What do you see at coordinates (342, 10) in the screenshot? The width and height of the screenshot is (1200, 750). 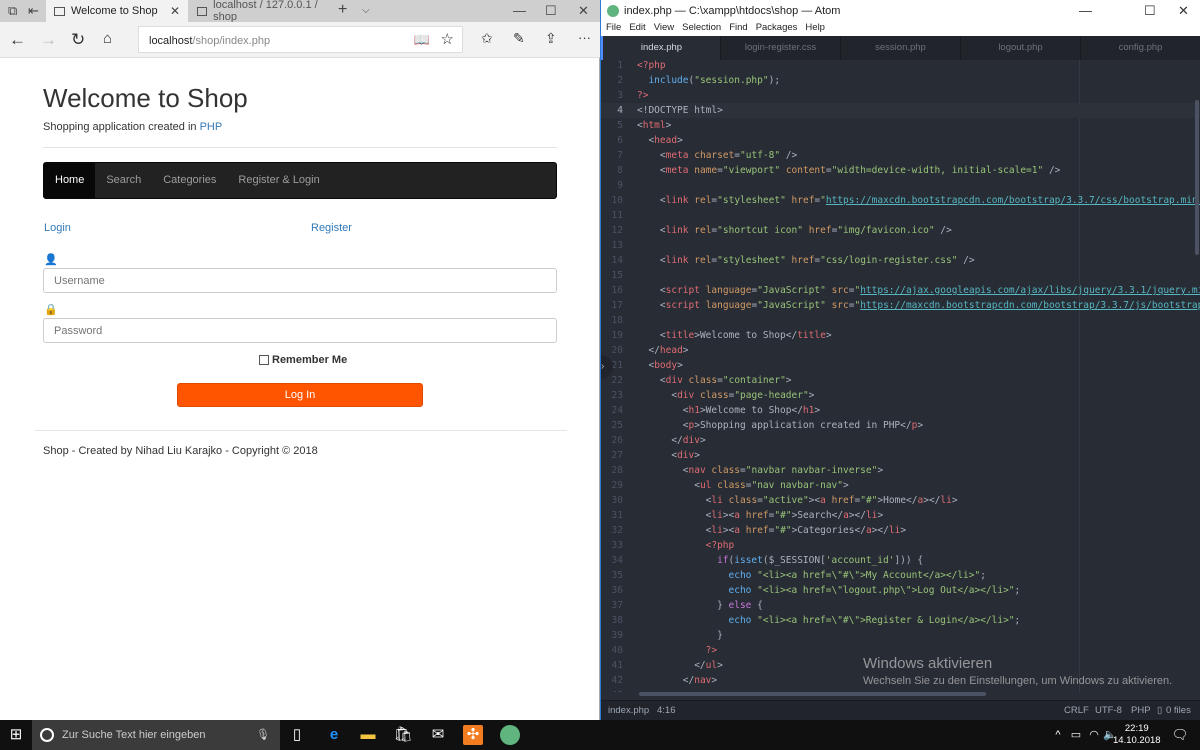 I see `new-tab-icon: +` at bounding box center [342, 10].